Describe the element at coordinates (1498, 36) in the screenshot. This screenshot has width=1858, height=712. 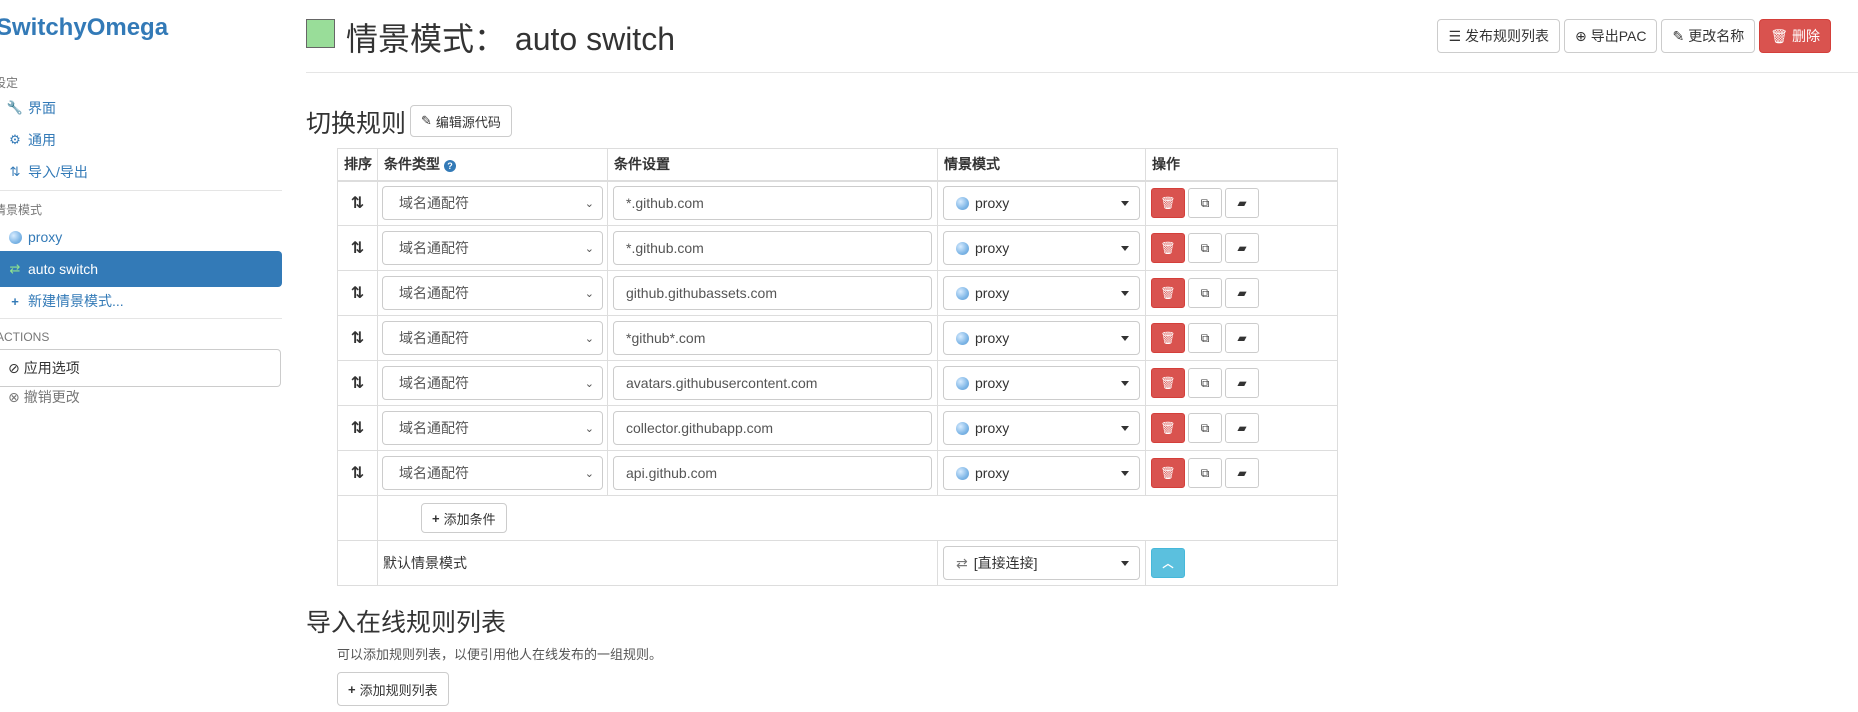
I see `publish-rules-button: ☰ 发布规则列表` at that location.